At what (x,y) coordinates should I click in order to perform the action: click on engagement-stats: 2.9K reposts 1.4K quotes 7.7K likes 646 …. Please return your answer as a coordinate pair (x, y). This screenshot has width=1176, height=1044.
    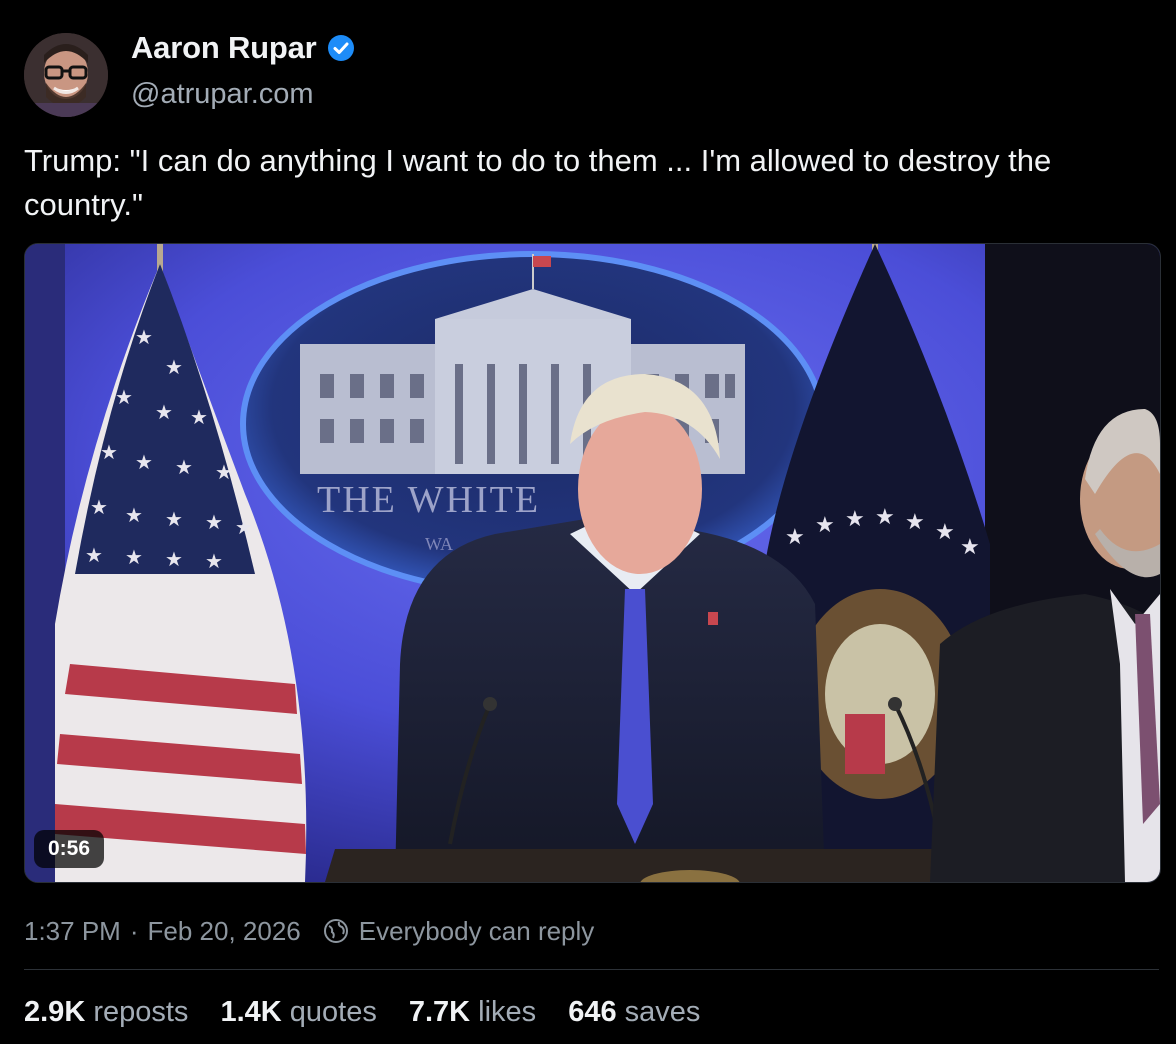
    Looking at the image, I should click on (378, 1012).